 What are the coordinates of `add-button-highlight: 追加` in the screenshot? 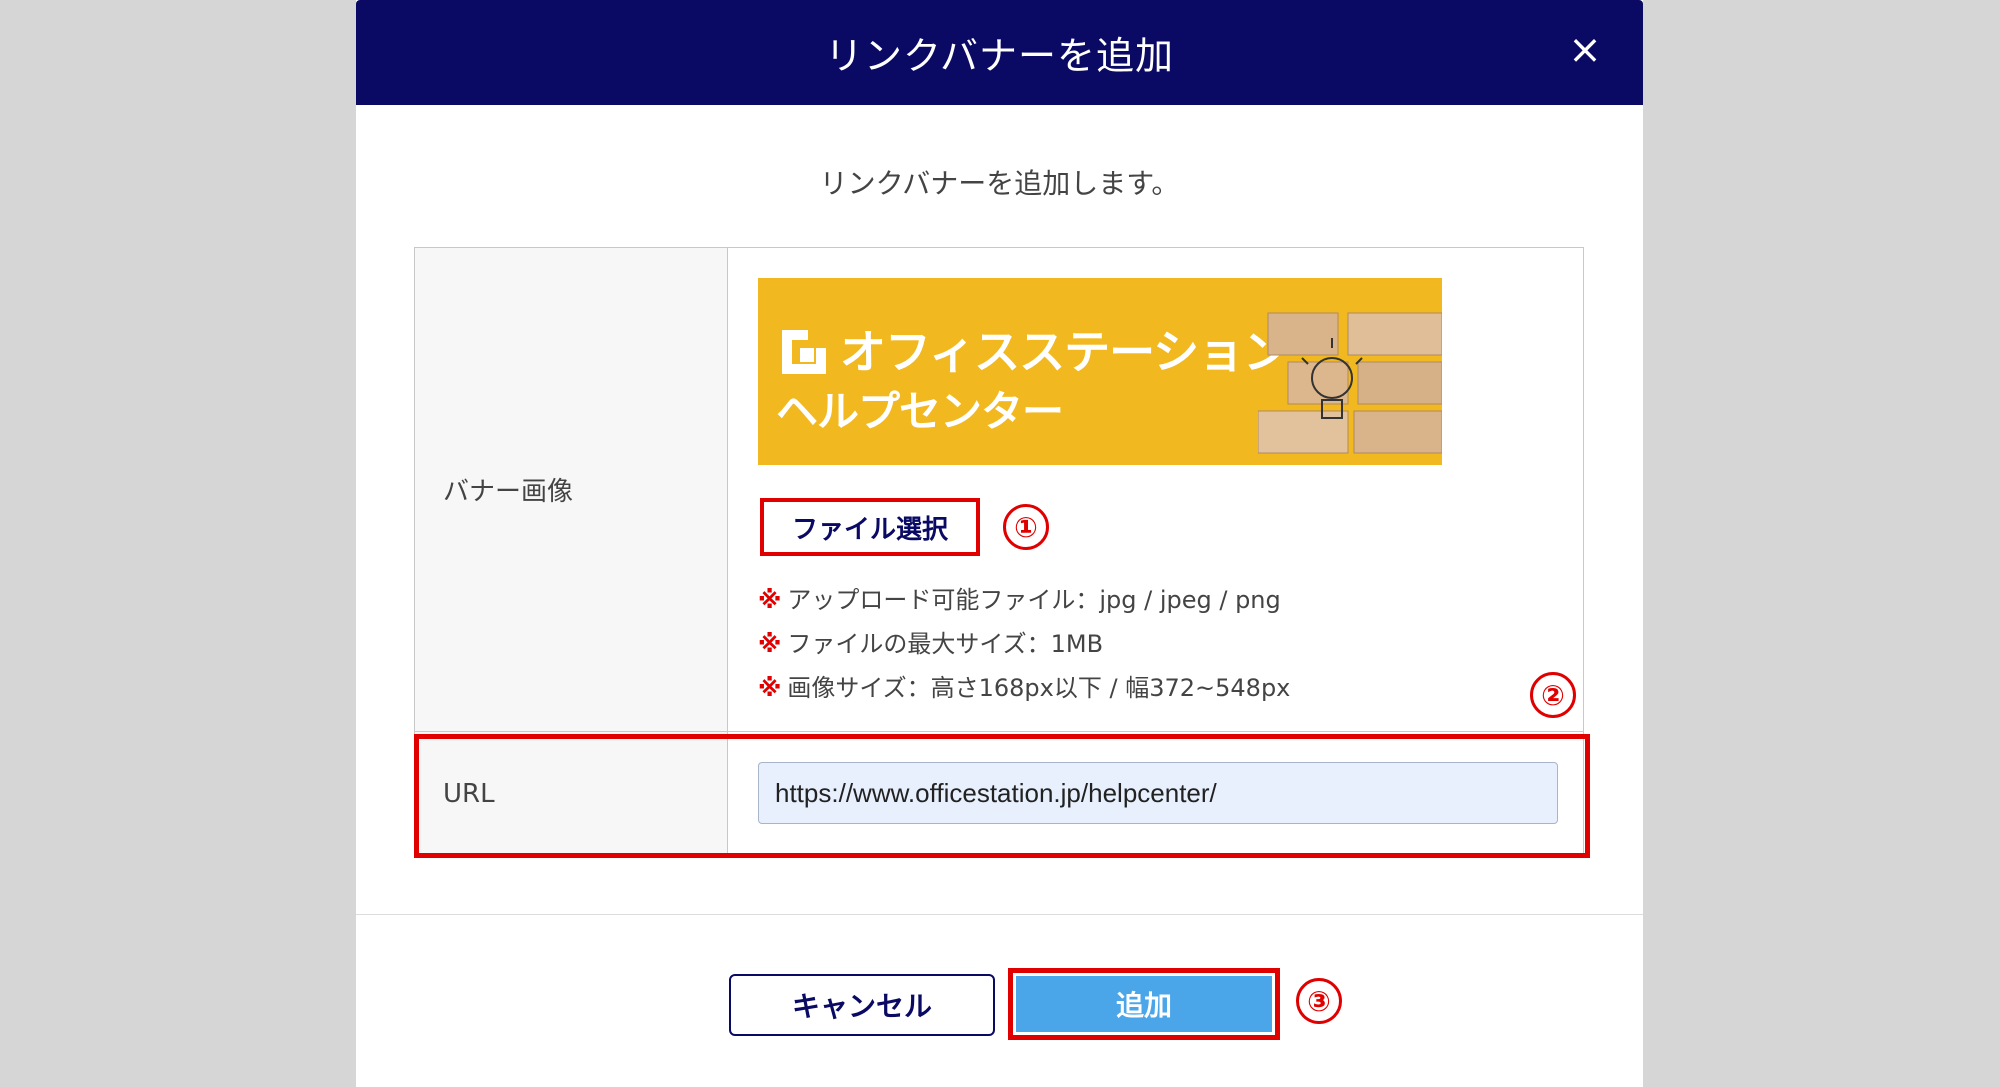 It's located at (1144, 1004).